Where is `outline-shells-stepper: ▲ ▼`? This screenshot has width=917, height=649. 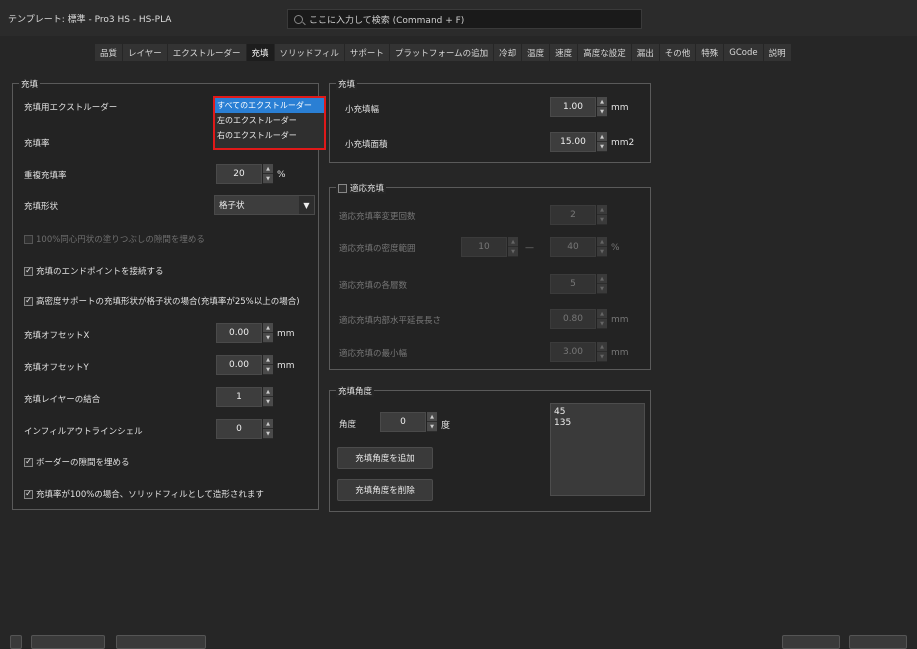
outline-shells-stepper: ▲ ▼ is located at coordinates (268, 429).